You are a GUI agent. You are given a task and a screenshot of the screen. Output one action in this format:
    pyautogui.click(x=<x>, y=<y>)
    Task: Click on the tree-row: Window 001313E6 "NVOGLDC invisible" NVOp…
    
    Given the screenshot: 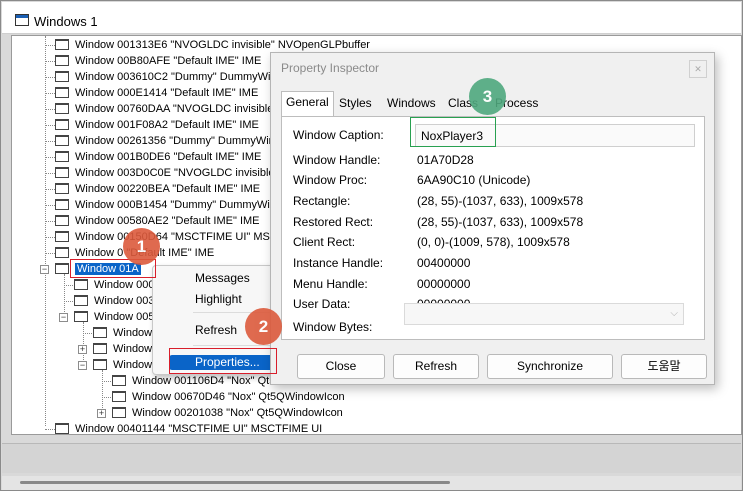 What is the action you would take?
    pyautogui.click(x=207, y=45)
    